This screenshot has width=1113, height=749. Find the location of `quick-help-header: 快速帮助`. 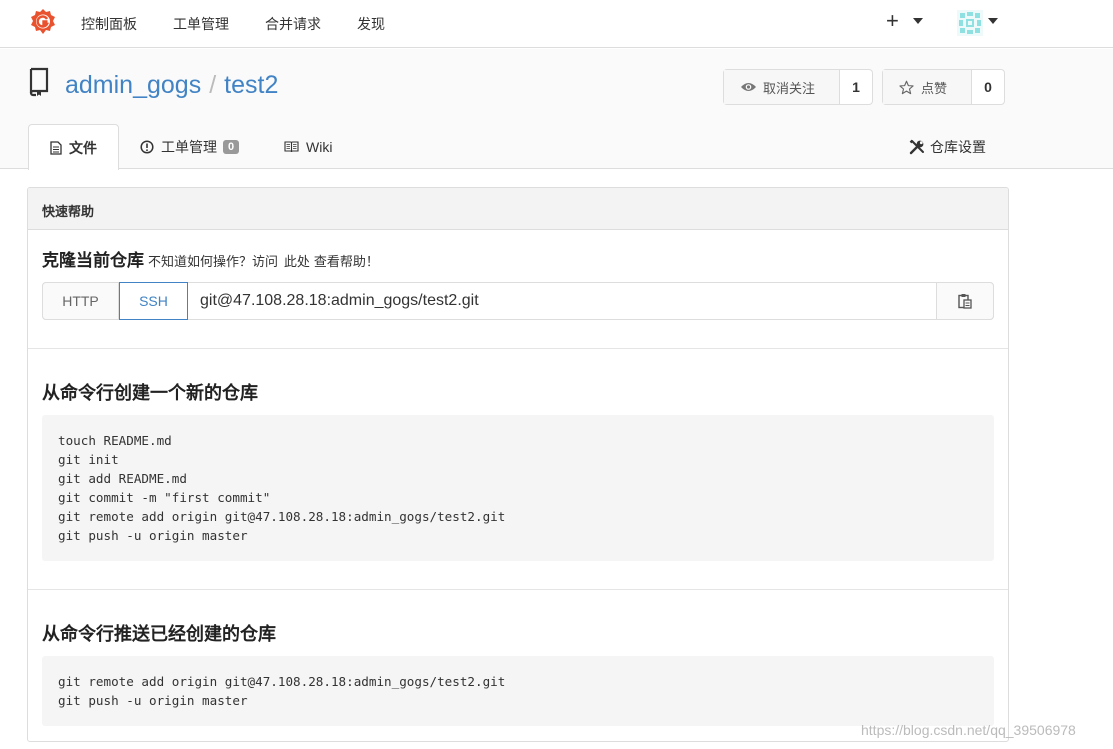

quick-help-header: 快速帮助 is located at coordinates (518, 209).